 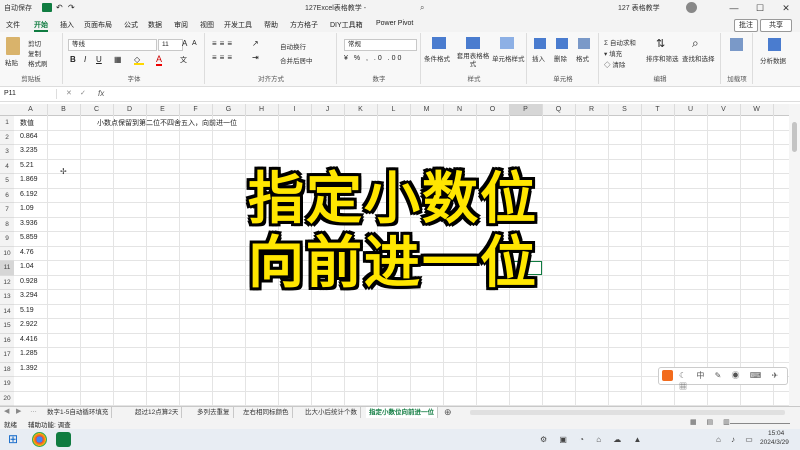 What do you see at coordinates (97, 109) in the screenshot?
I see `column-header: C` at bounding box center [97, 109].